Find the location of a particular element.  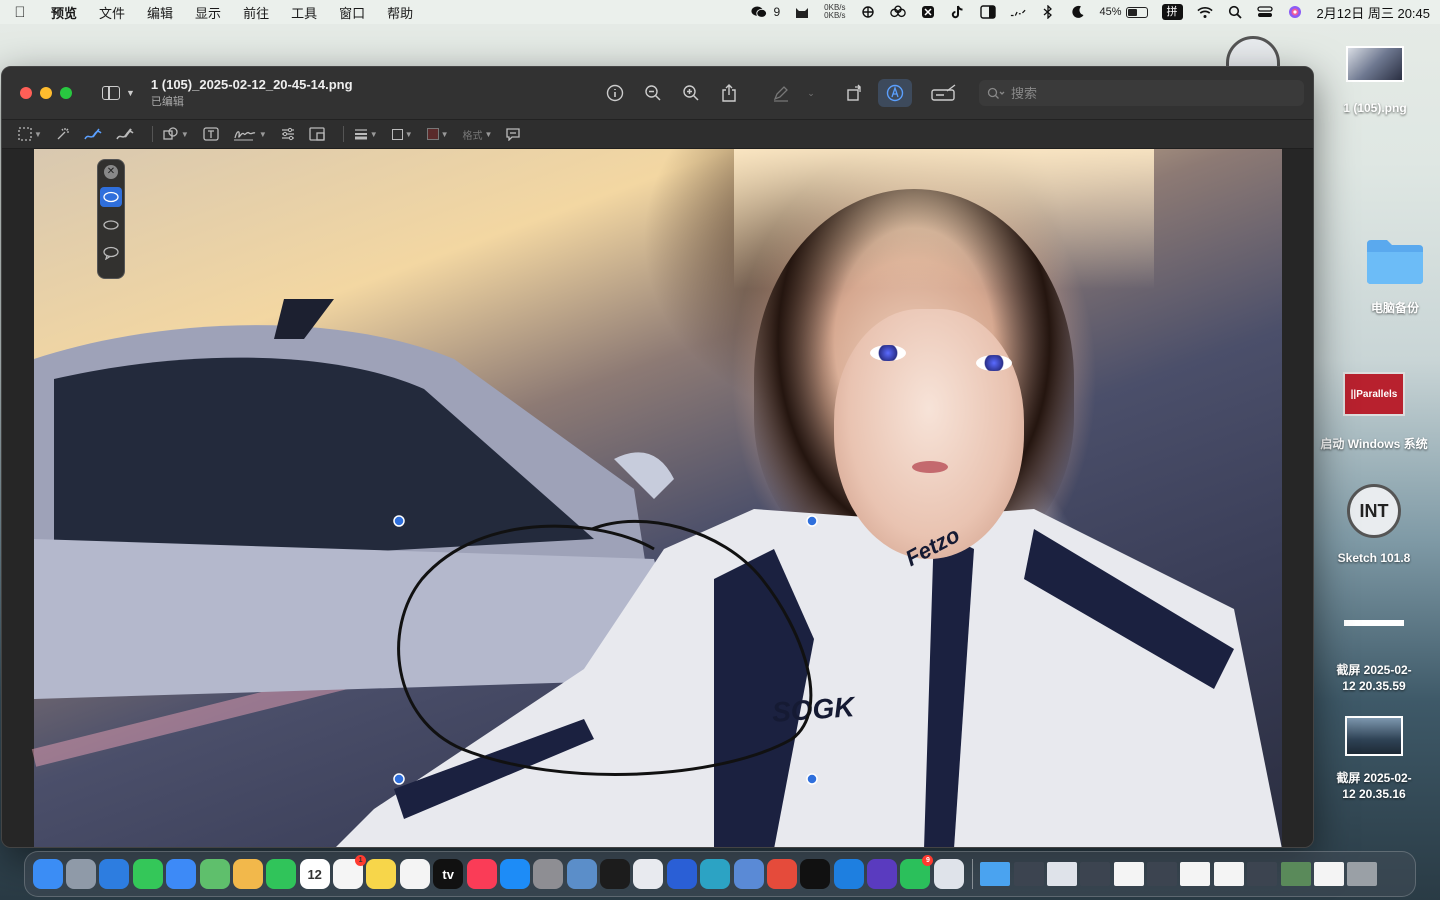

launchpad-icon is located at coordinates (81, 874).